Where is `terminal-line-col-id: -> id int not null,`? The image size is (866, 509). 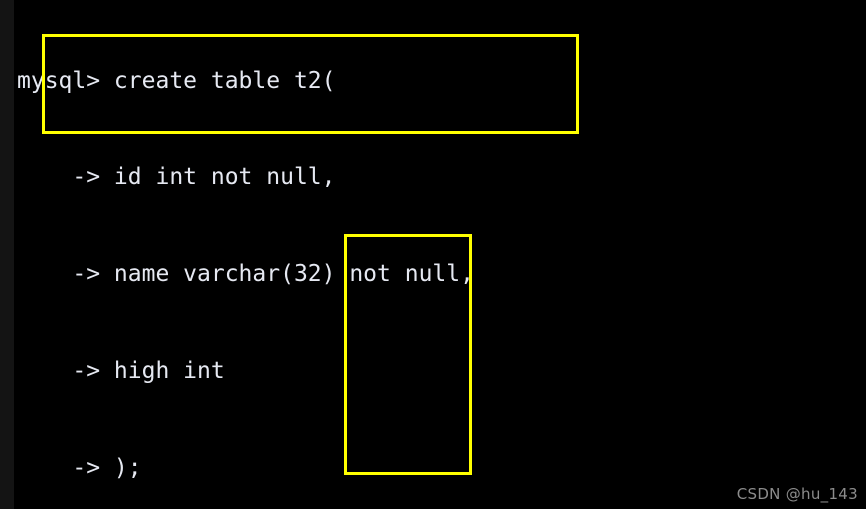 terminal-line-col-id: -> id int not null, is located at coordinates (176, 177).